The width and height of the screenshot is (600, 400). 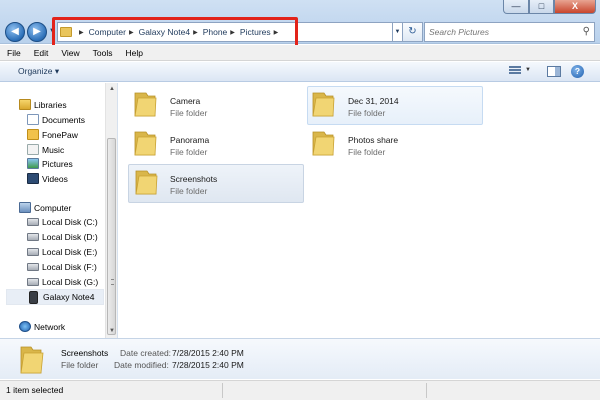 What do you see at coordinates (63, 119) in the screenshot?
I see `nav-label: Documents` at bounding box center [63, 119].